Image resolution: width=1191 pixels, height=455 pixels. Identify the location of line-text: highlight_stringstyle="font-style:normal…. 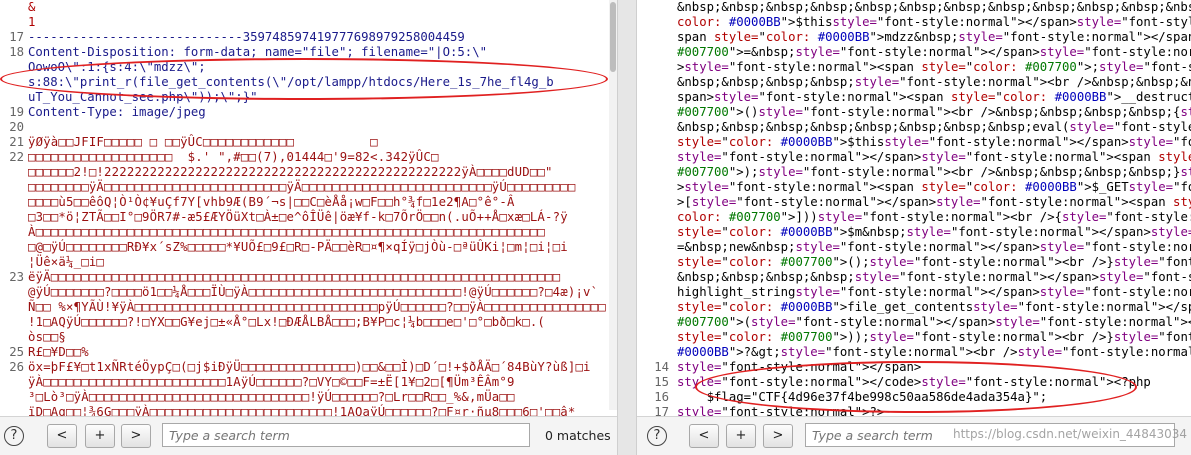
(934, 292).